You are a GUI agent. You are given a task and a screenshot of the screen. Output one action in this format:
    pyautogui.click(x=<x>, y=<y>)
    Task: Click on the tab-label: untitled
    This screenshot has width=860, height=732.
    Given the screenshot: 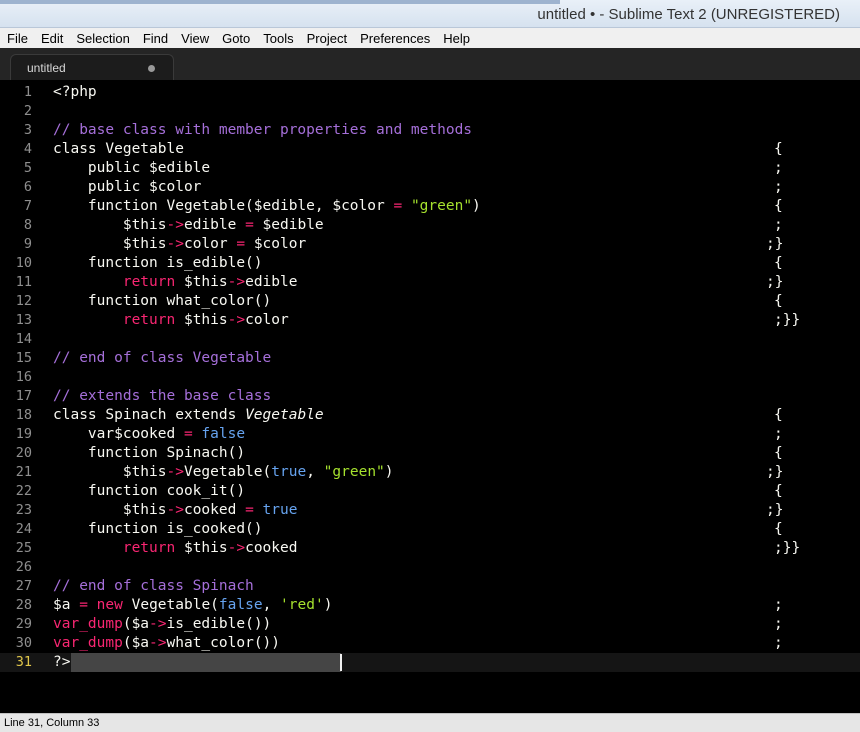 What is the action you would take?
    pyautogui.click(x=46, y=68)
    